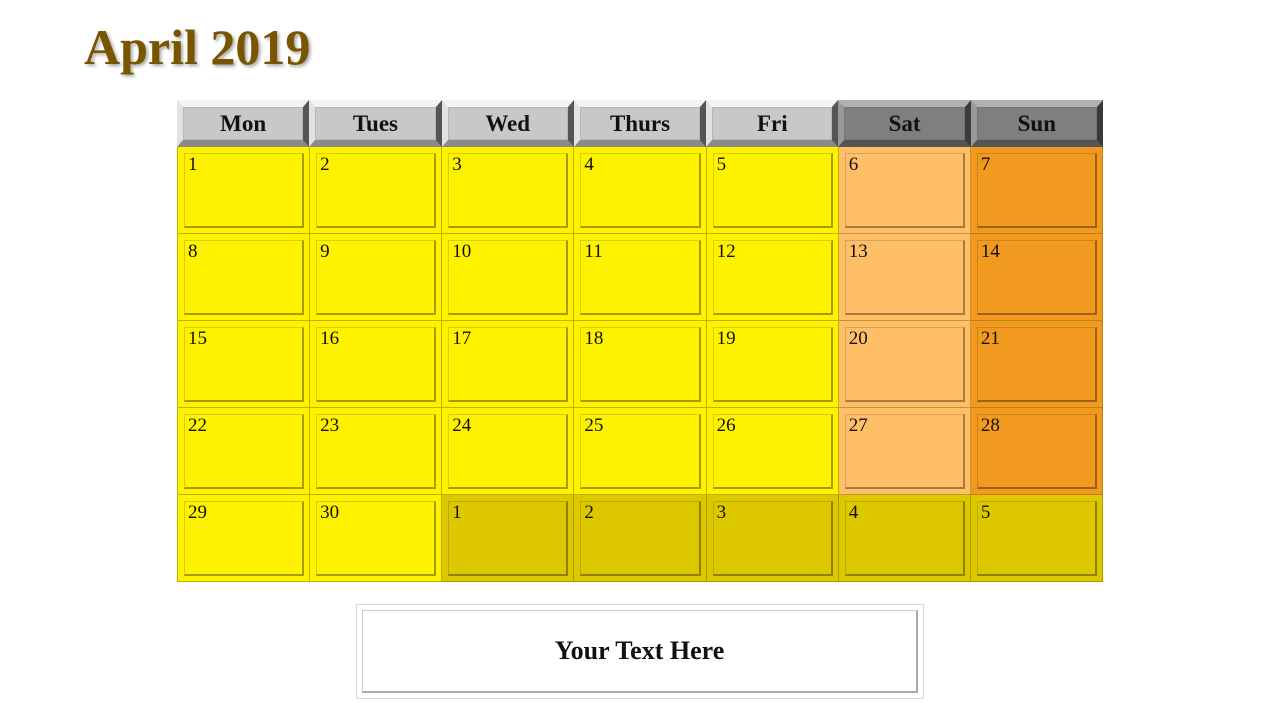  What do you see at coordinates (197, 47) in the screenshot?
I see `page-title: April 2019` at bounding box center [197, 47].